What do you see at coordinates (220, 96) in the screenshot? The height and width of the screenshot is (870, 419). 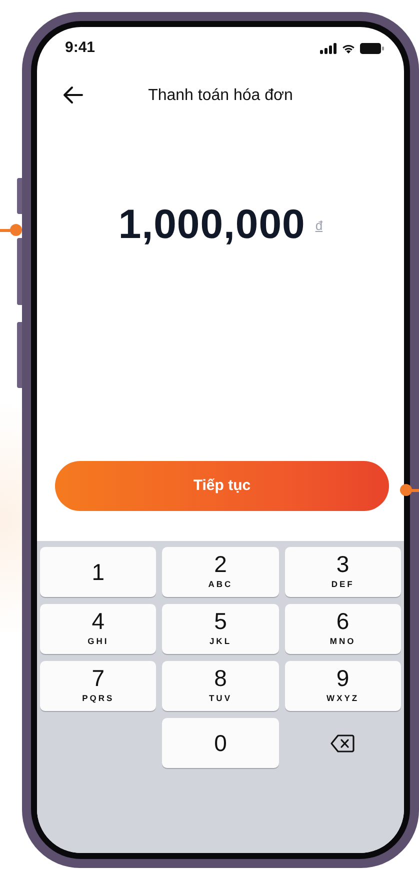 I see `screen-title: Thanh toán hóa đơn` at bounding box center [220, 96].